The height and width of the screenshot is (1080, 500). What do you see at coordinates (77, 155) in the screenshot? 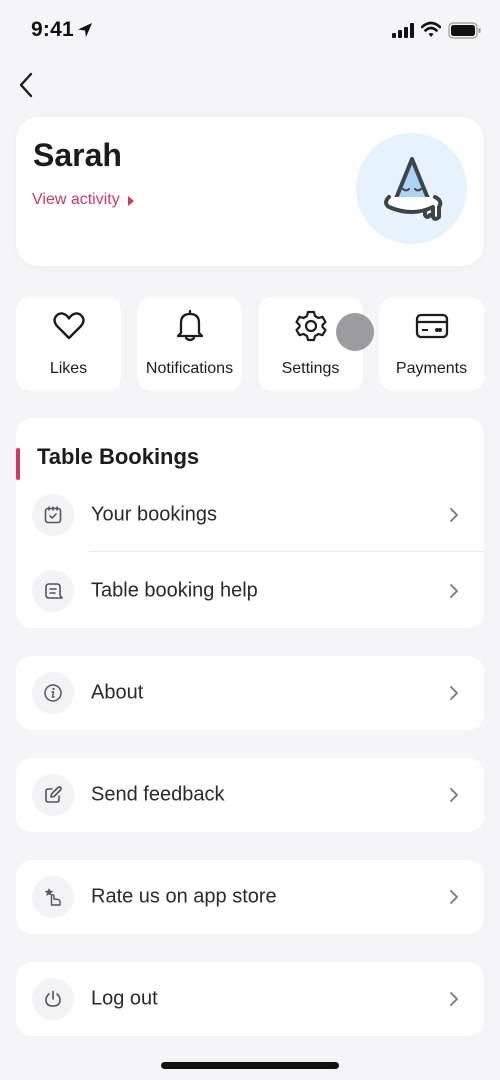
I see `profile-name: Sarah` at bounding box center [77, 155].